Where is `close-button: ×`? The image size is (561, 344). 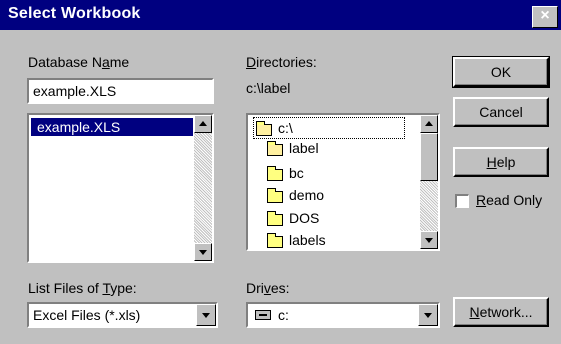
close-button: × is located at coordinates (545, 17).